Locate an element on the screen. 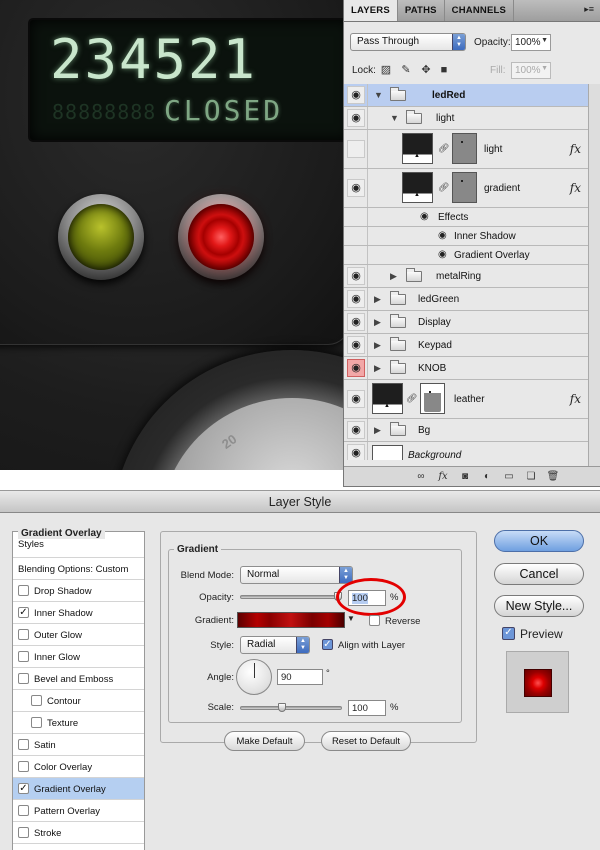 This screenshot has height=850, width=600. scale-slider-thumb is located at coordinates (281, 707).